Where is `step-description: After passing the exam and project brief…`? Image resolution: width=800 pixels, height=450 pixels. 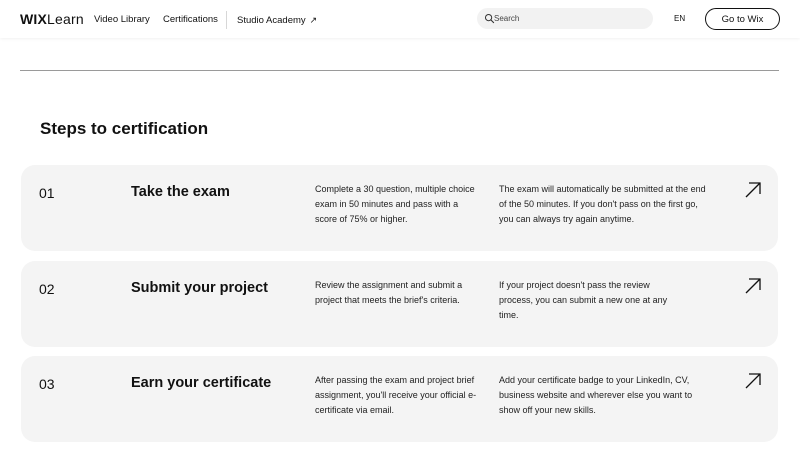 step-description: After passing the exam and project brief… is located at coordinates (396, 395).